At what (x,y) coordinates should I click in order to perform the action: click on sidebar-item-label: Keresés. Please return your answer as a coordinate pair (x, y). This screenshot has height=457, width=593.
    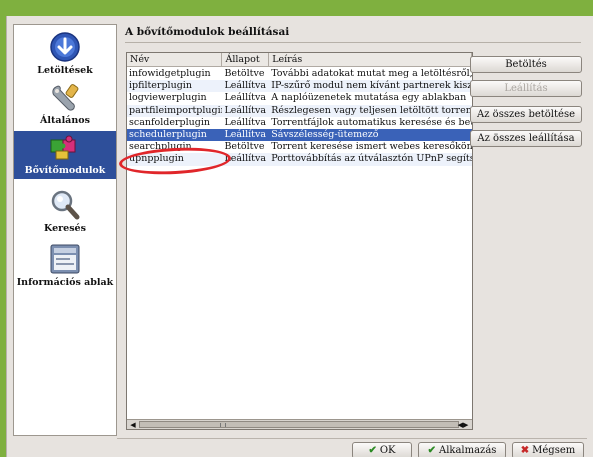
    Looking at the image, I should click on (65, 228).